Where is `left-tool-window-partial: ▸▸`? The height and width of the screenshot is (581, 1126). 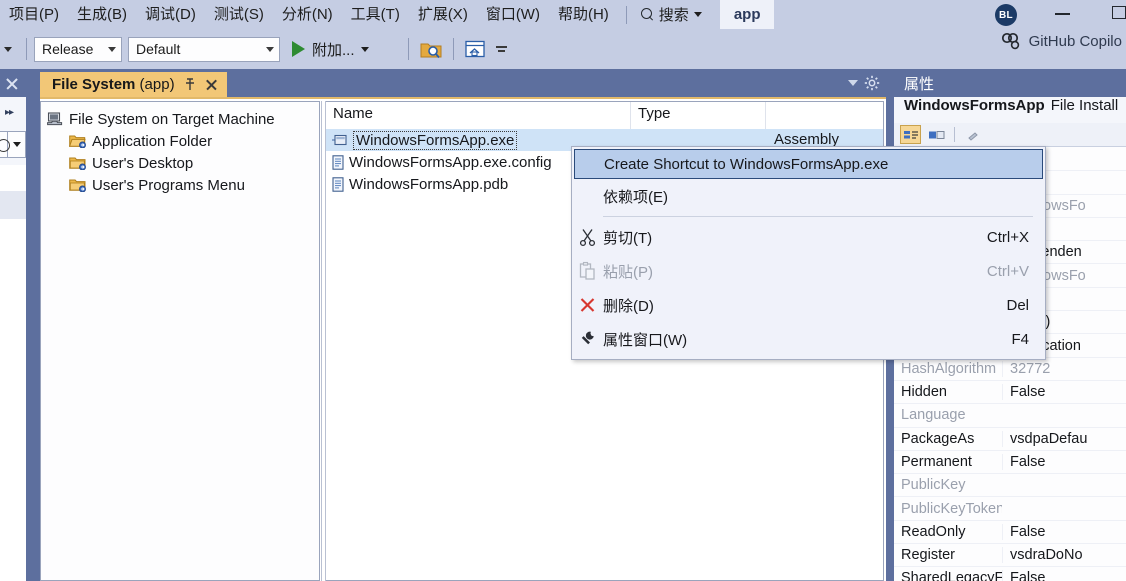
left-tool-window-partial: ▸▸ is located at coordinates (13, 325).